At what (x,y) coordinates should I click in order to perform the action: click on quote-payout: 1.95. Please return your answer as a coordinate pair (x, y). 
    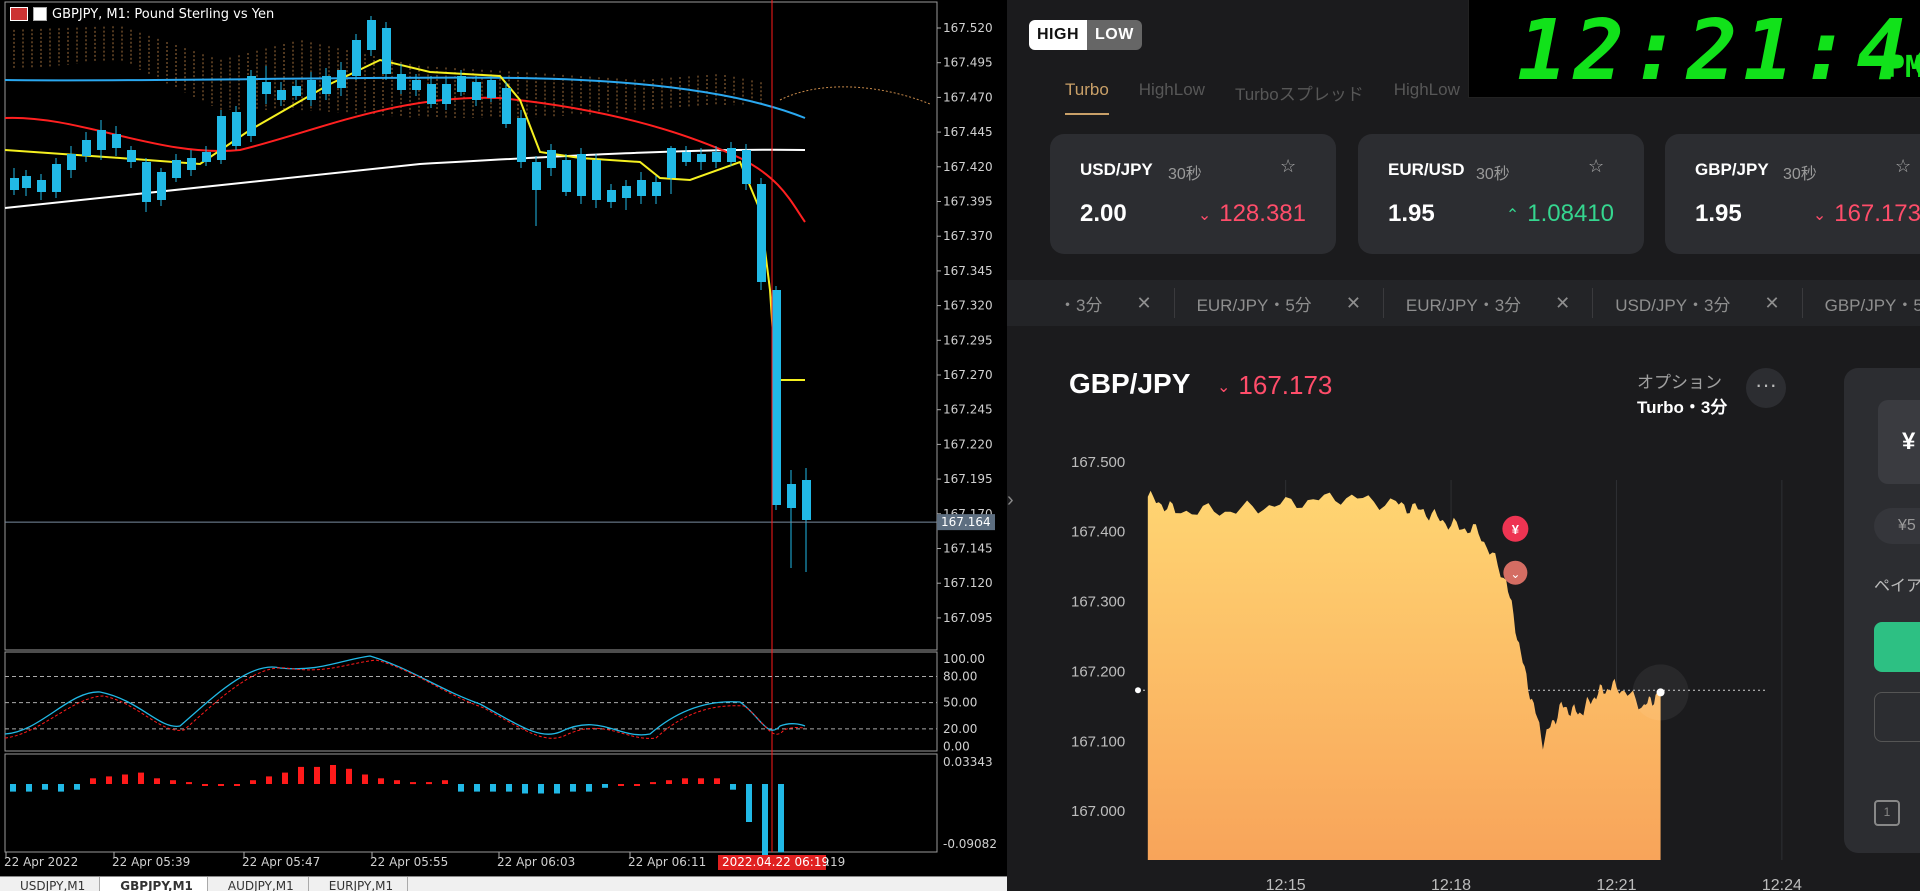
    Looking at the image, I should click on (1718, 213).